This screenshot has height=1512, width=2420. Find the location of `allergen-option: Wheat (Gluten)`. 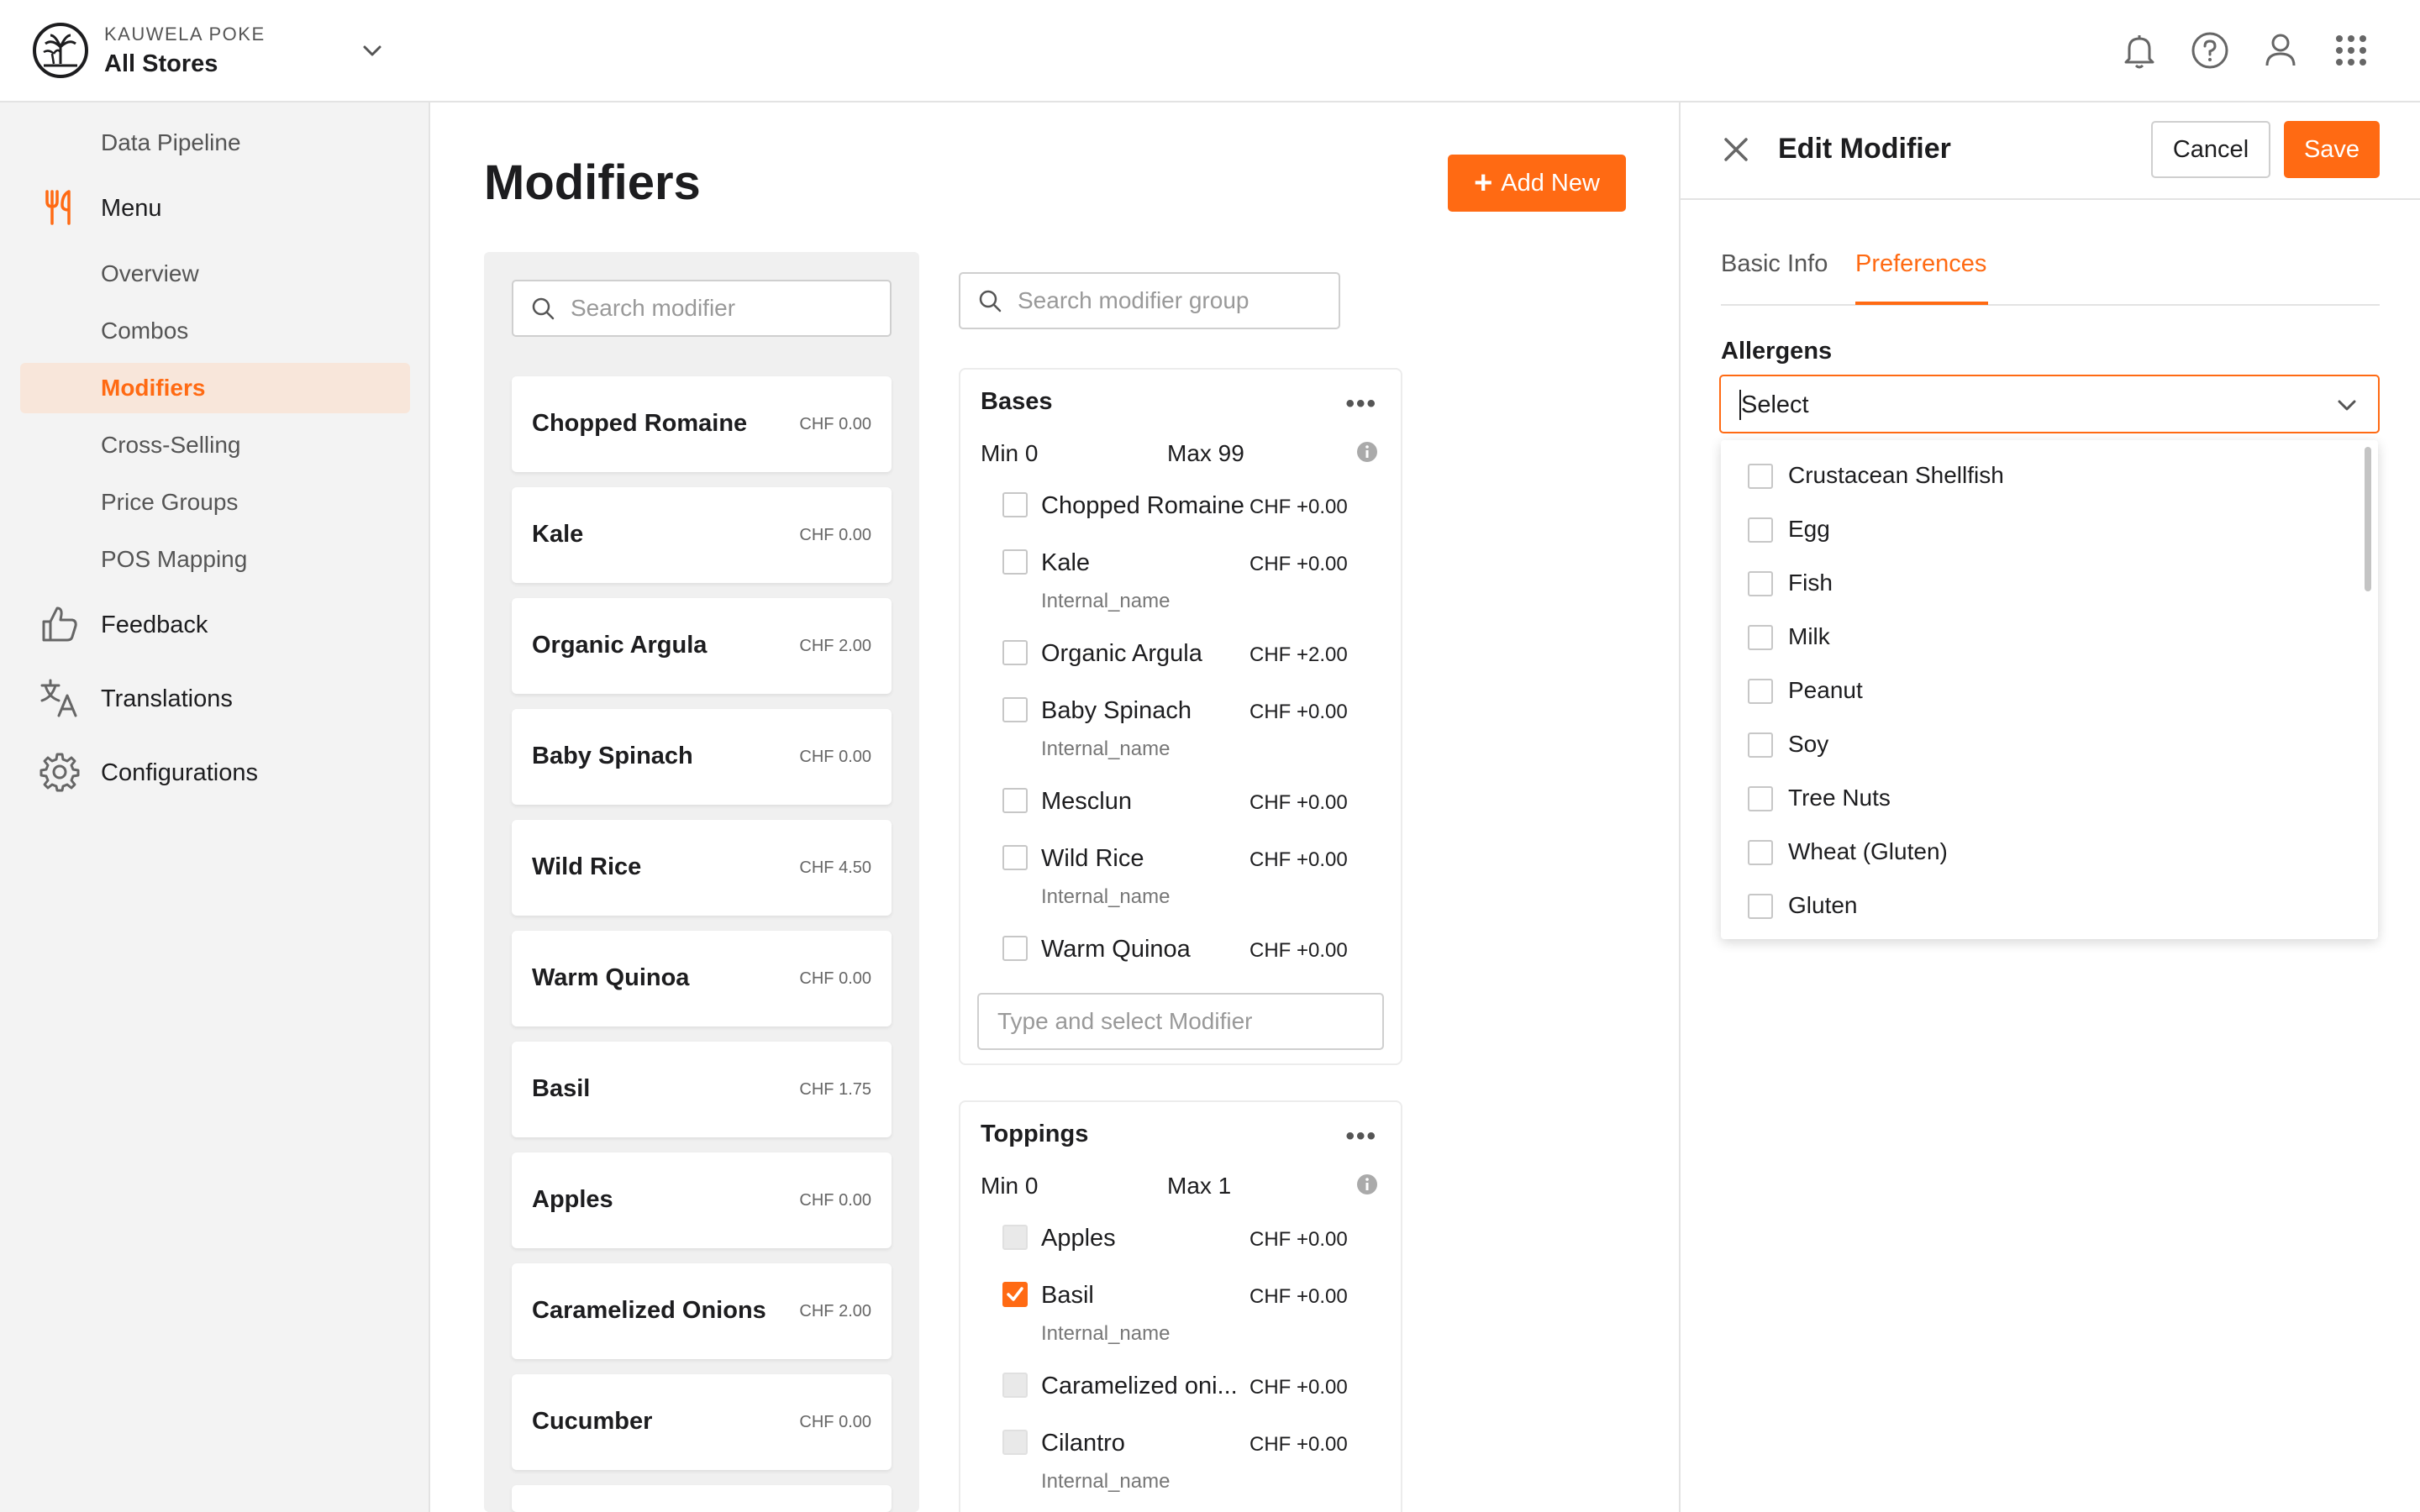

allergen-option: Wheat (Gluten) is located at coordinates (2041, 852).